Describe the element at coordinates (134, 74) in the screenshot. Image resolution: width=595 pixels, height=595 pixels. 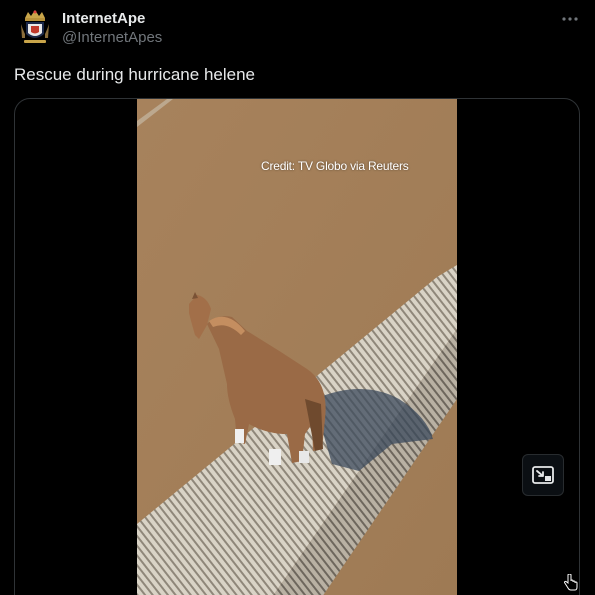
I see `tweet-text: Rescue during hurricane helene` at that location.